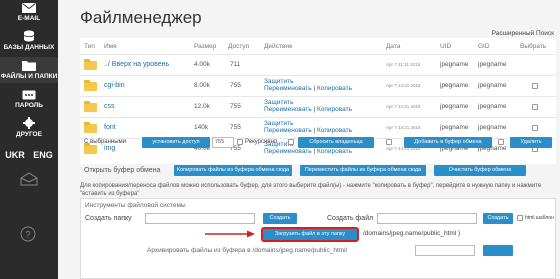  I want to click on copy-from-buffer-button: Копировать файлы из буфера обмена сюда, so click(233, 170).